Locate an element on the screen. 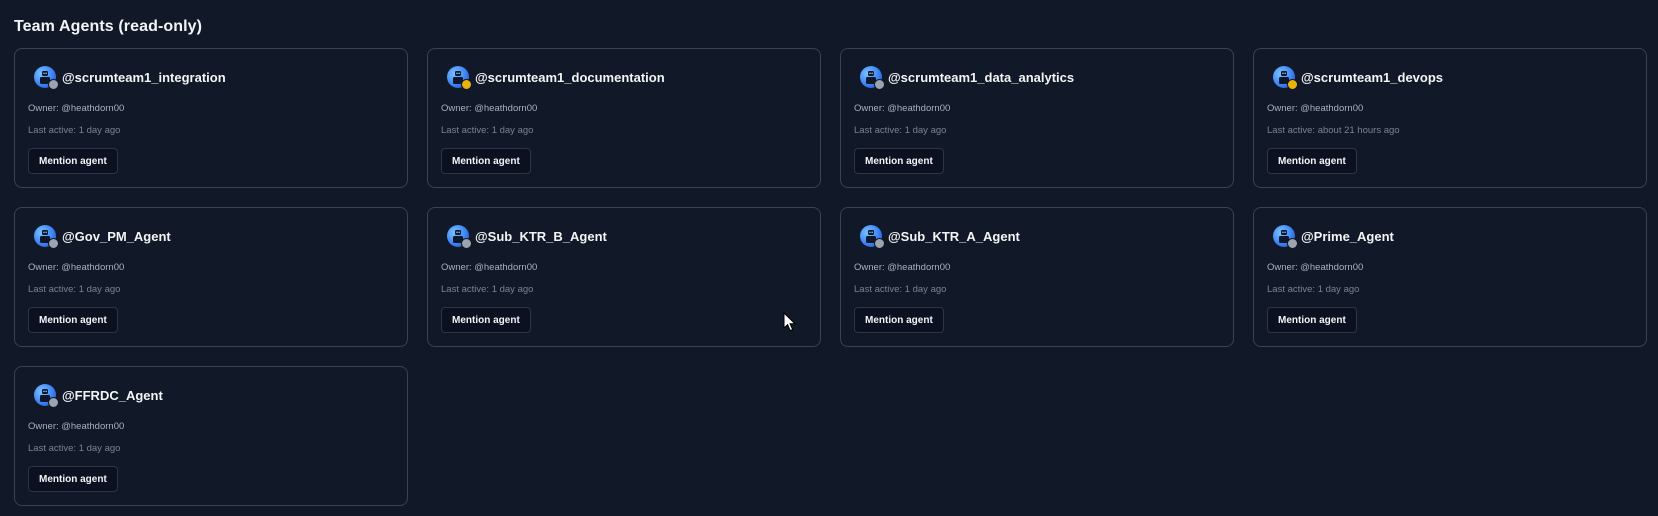 This screenshot has height=516, width=1658. mouse-cursor-icon is located at coordinates (790, 322).